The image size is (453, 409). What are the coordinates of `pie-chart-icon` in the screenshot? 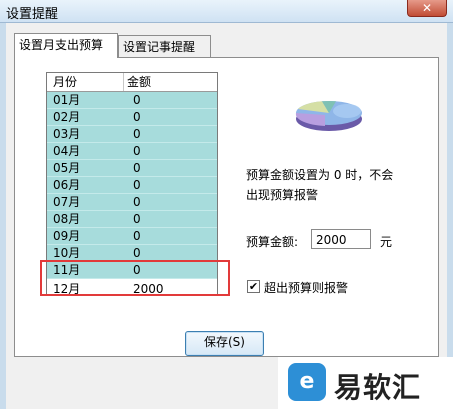 It's located at (328, 115).